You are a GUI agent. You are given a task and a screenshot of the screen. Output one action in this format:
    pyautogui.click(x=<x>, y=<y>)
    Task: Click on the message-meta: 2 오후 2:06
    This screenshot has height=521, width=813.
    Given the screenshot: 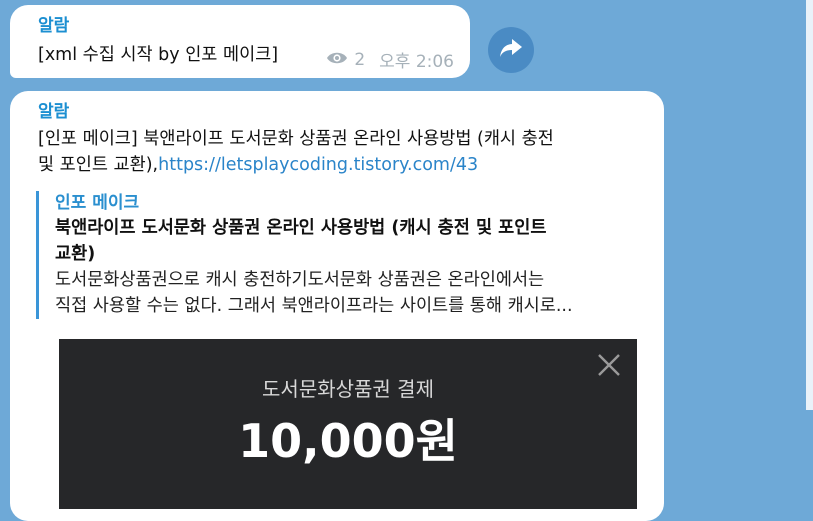 What is the action you would take?
    pyautogui.click(x=390, y=59)
    